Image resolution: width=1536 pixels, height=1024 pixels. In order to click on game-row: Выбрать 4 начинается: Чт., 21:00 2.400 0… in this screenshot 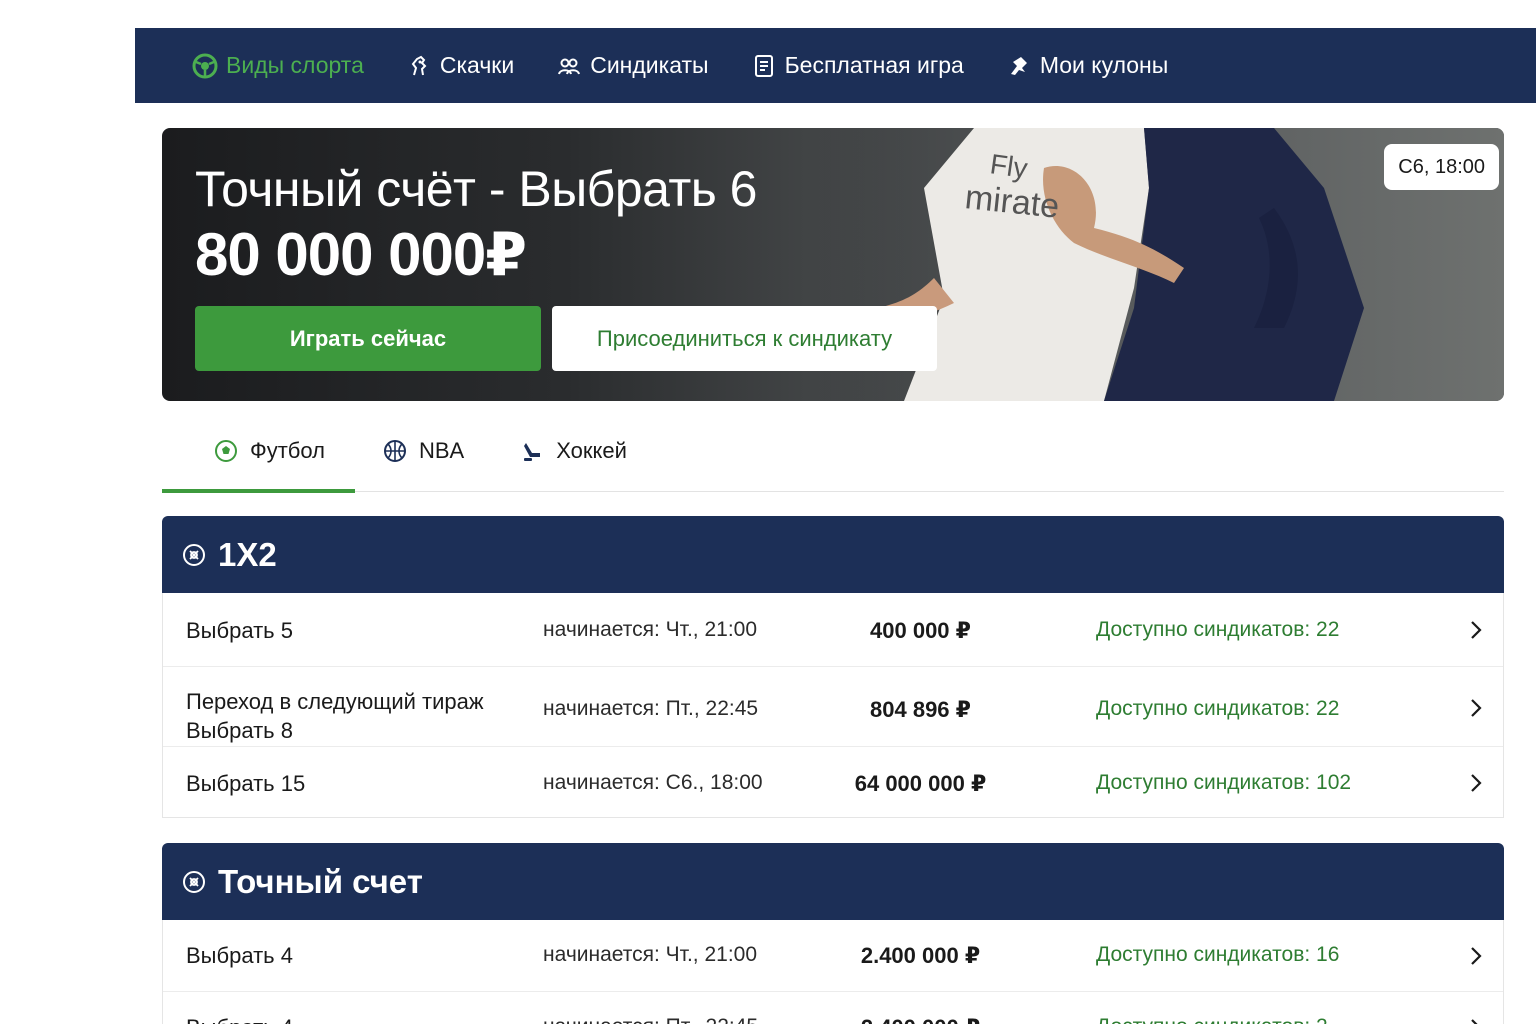, I will do `click(833, 956)`.